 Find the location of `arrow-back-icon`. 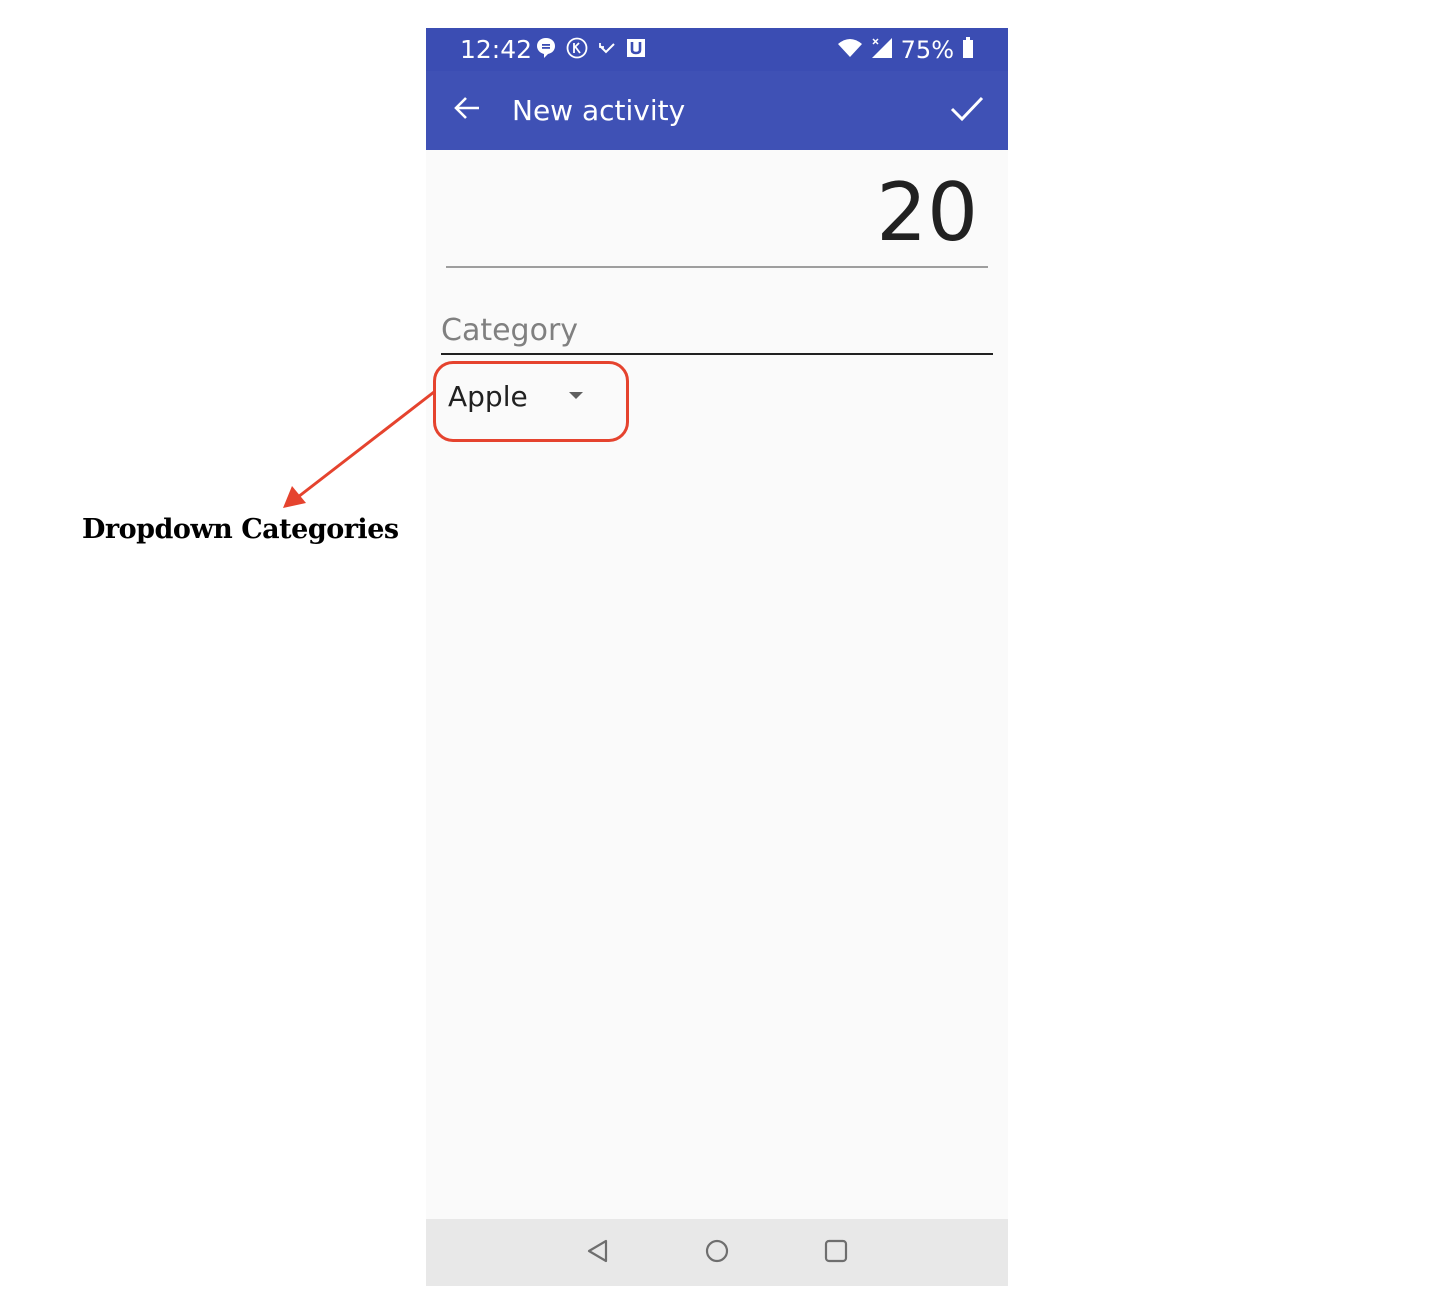

arrow-back-icon is located at coordinates (467, 110).